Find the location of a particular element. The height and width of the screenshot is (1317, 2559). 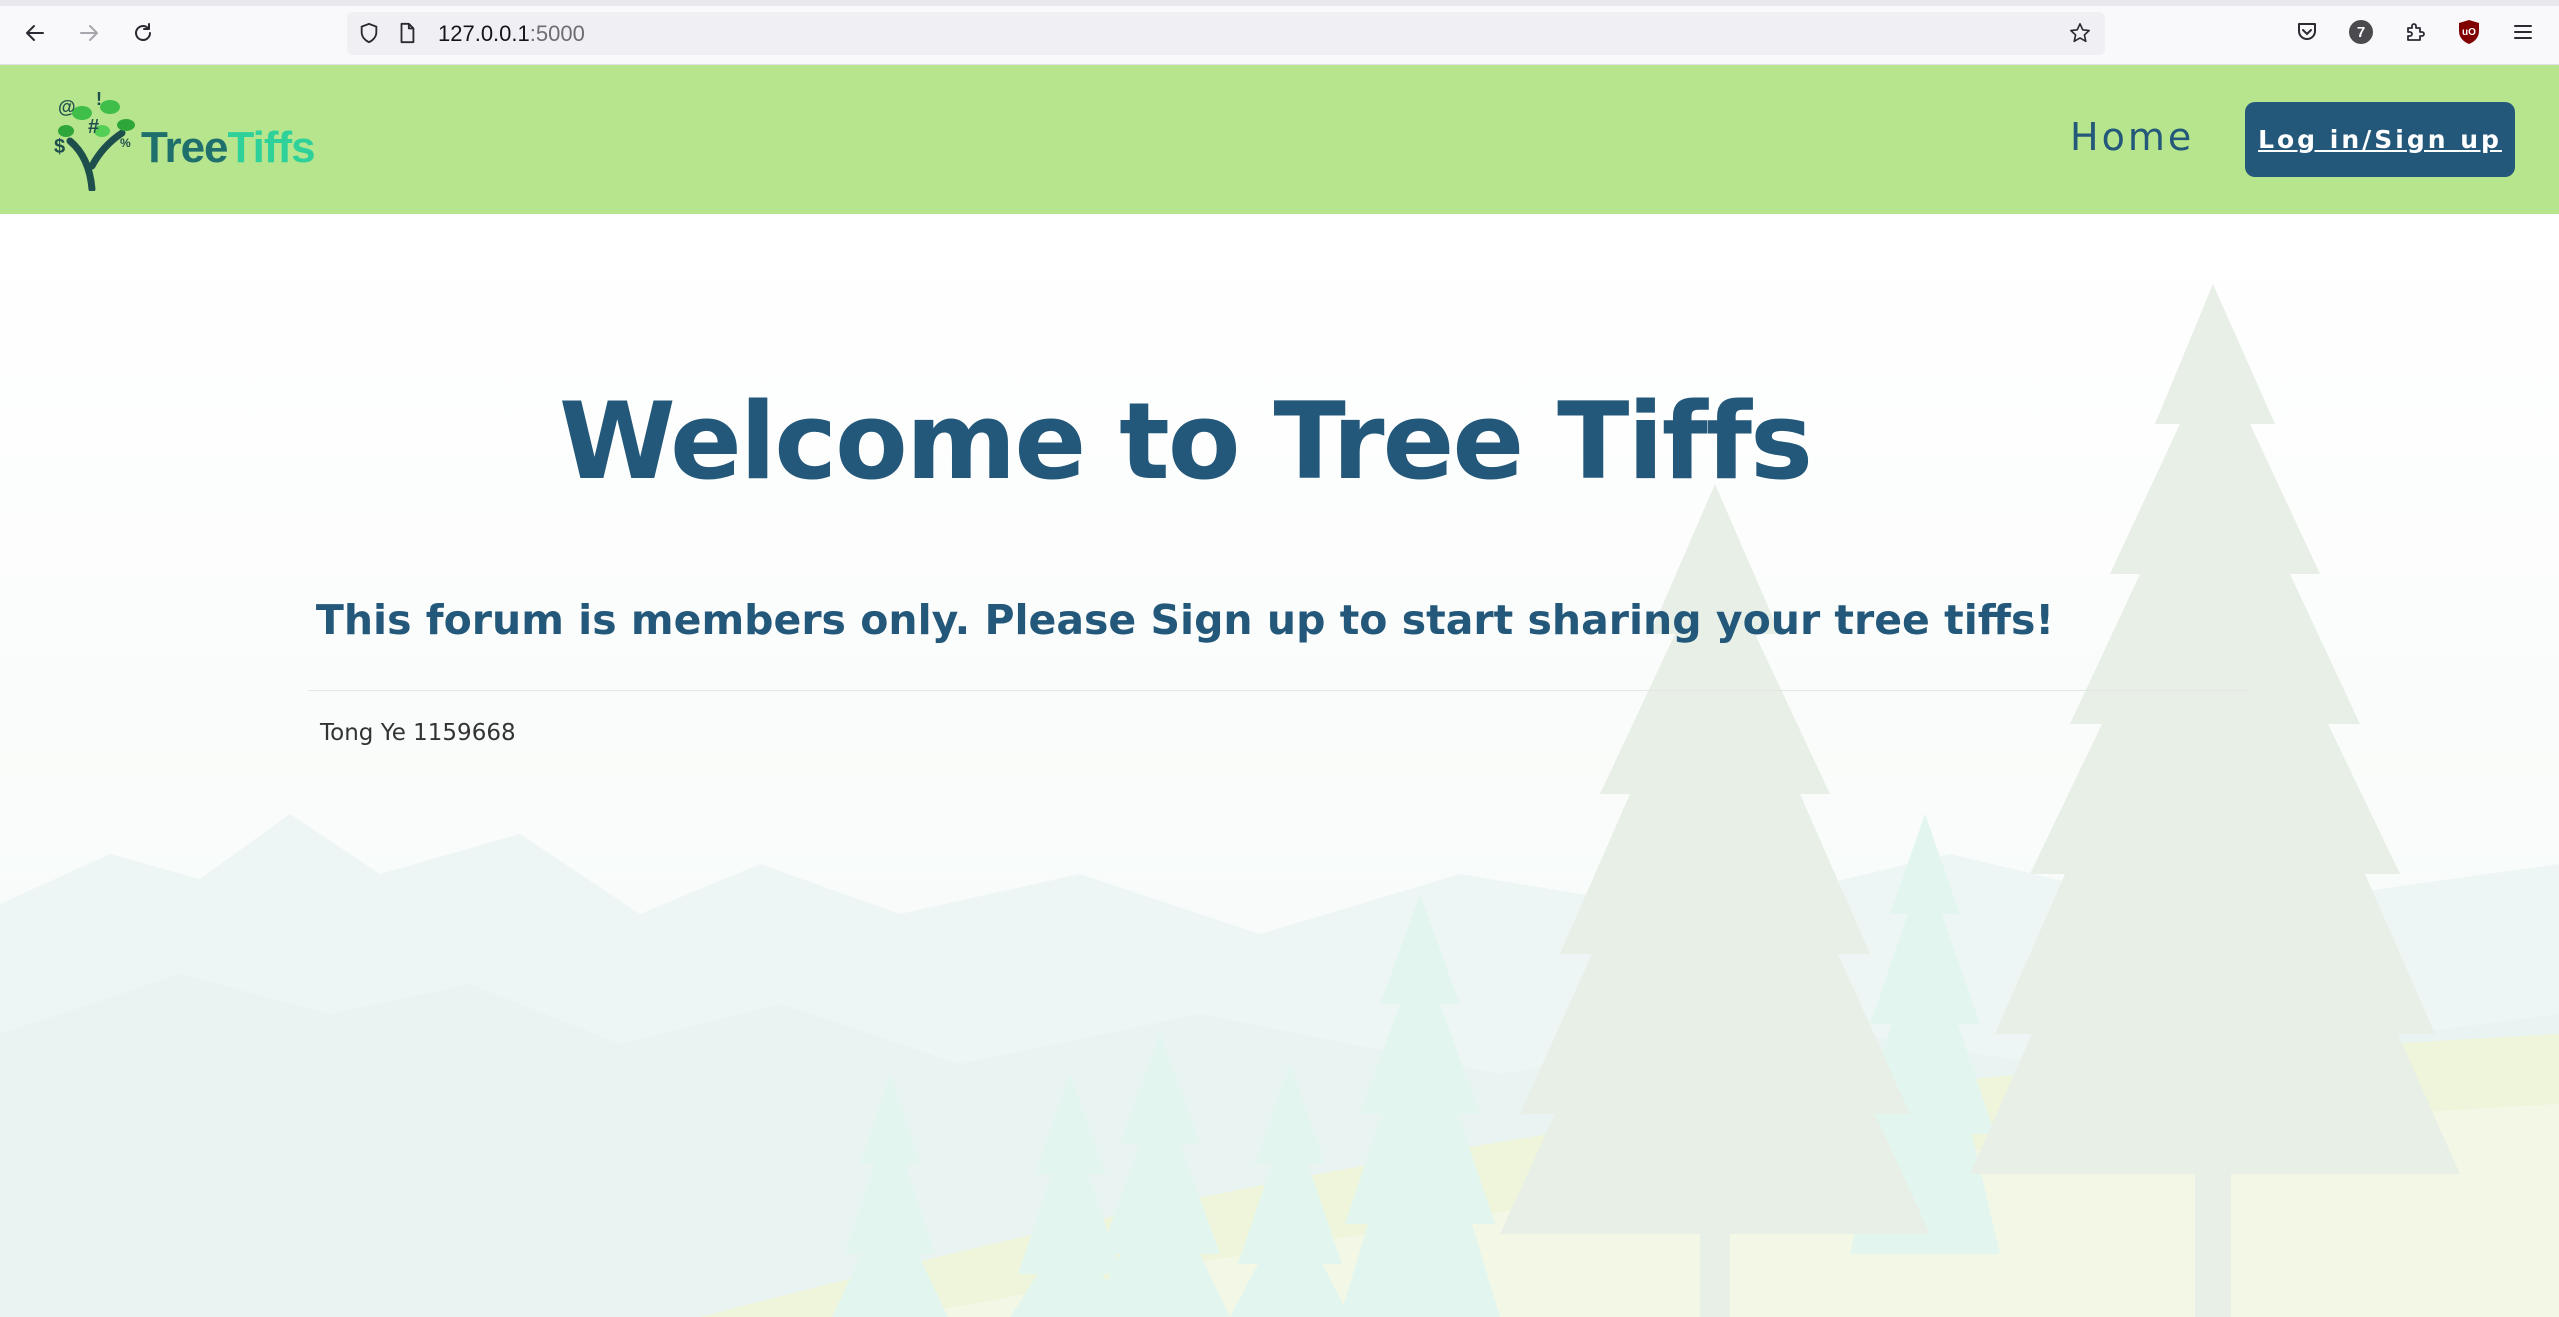

logo-glyph-at: @ is located at coordinates (67, 107).